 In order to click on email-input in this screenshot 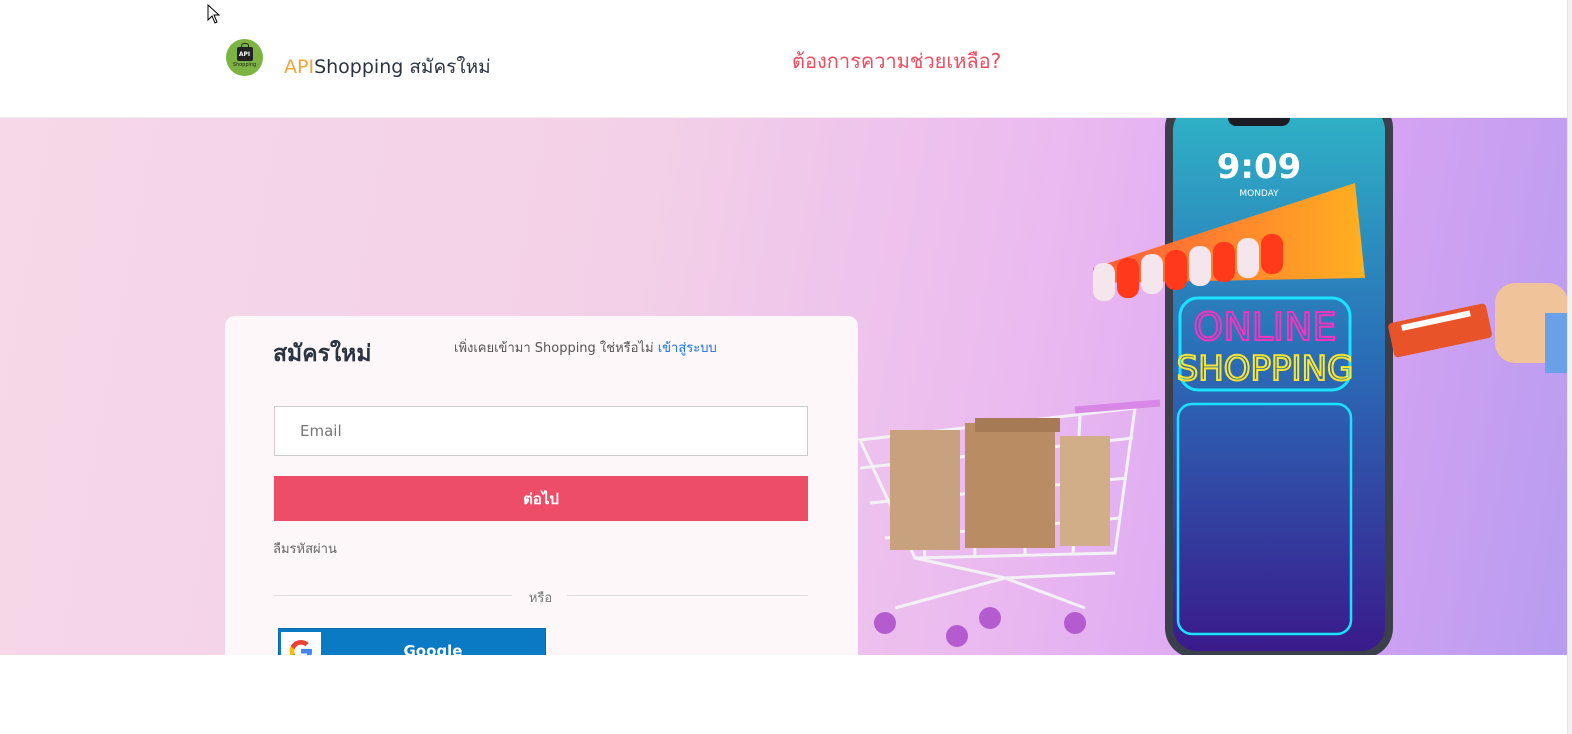, I will do `click(541, 431)`.